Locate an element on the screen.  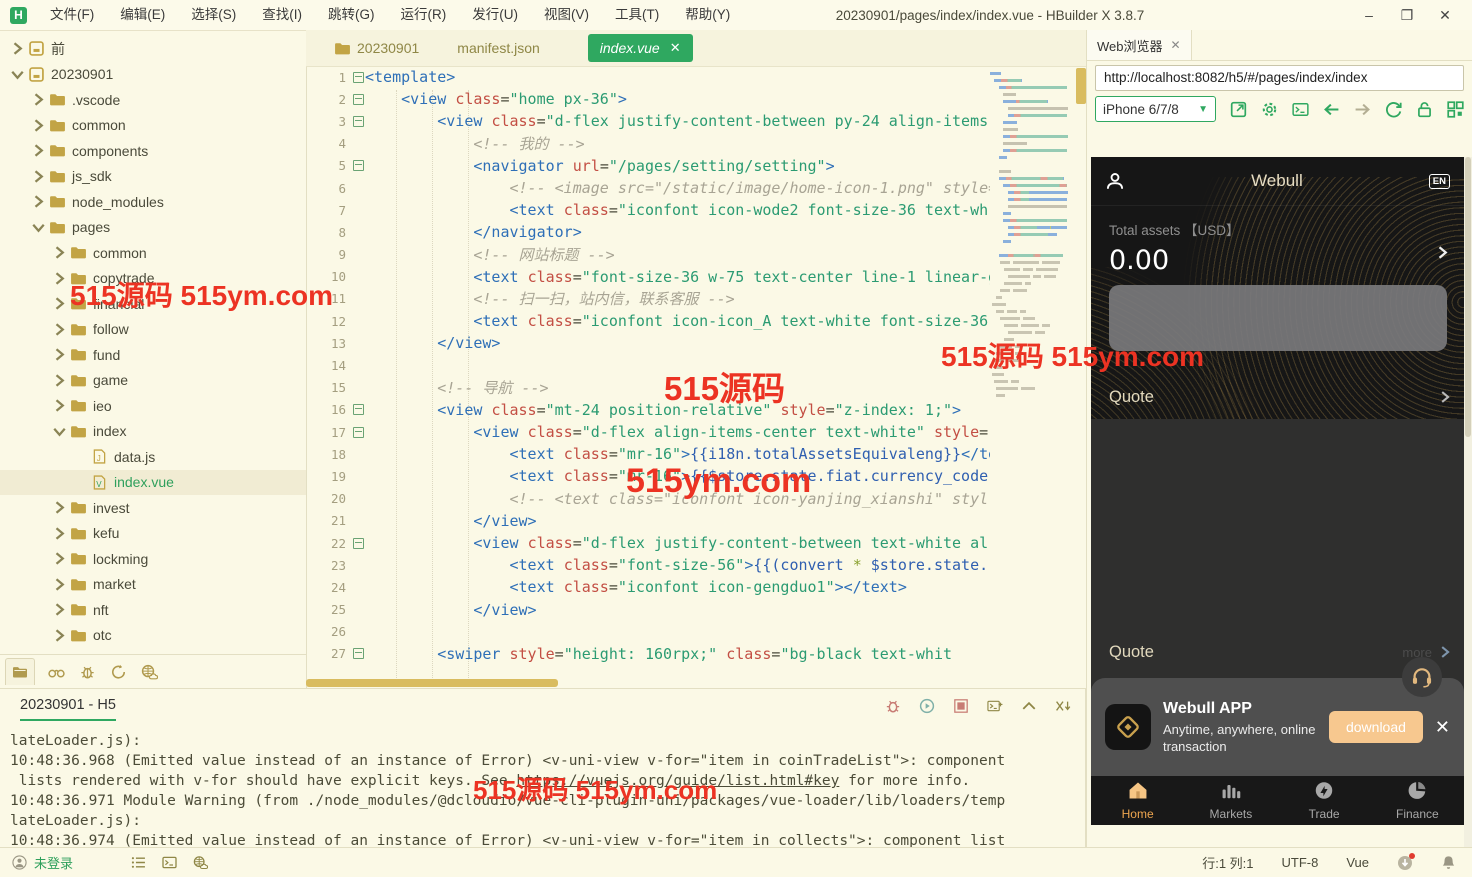
tree-item-nft: nft is located at coordinates (153, 610).